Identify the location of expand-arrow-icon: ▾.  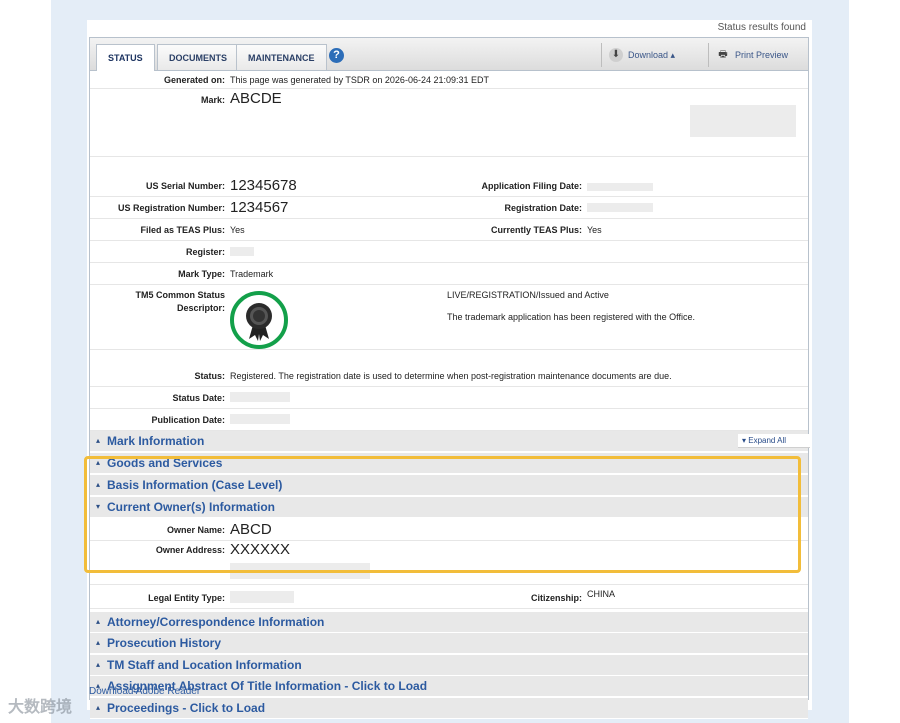
(98, 506).